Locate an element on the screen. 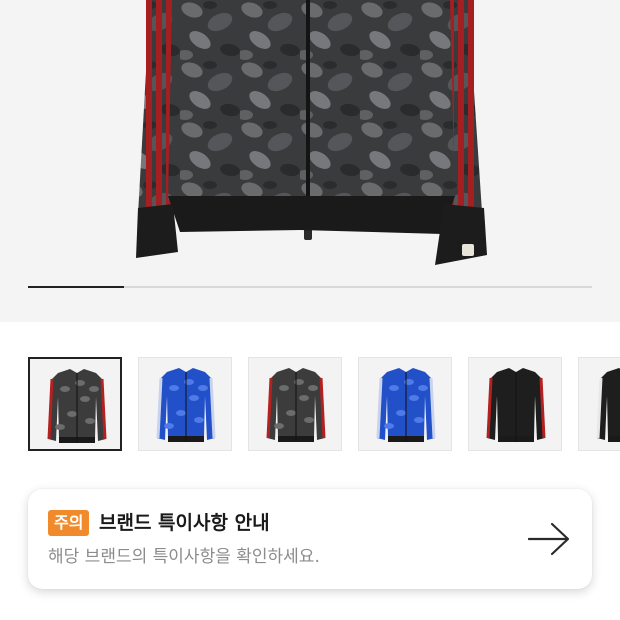 This screenshot has width=620, height=620. thumb-black-red is located at coordinates (515, 404).